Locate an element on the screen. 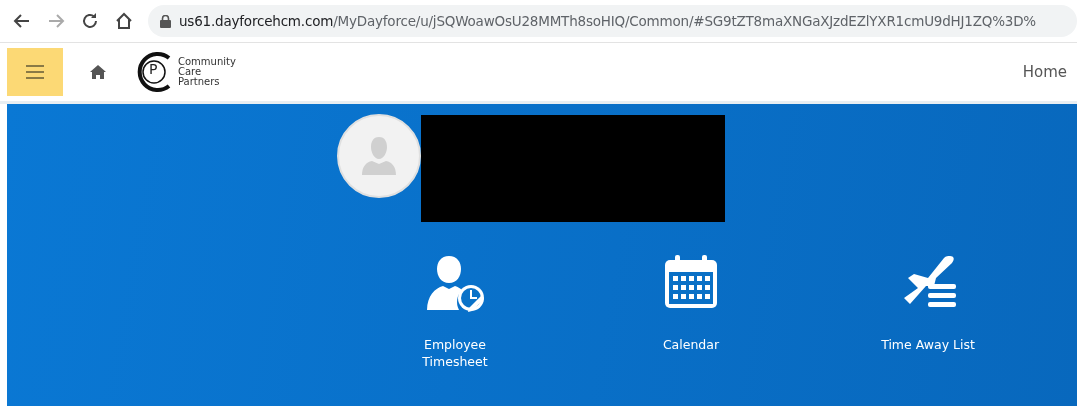 This screenshot has height=406, width=1077. menu-icon is located at coordinates (35, 72).